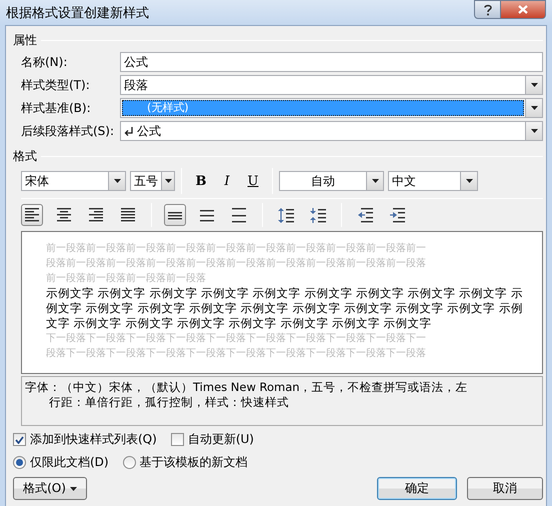  I want to click on window-title: 根据格式设置创建新样式, so click(77, 13).